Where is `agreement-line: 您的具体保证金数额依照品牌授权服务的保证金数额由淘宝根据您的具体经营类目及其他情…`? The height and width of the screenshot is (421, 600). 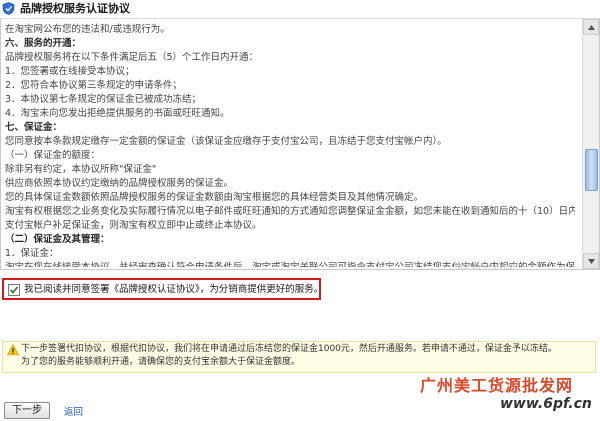 agreement-line: 您的具体保证金数额依照品牌授权服务的保证金数额由淘宝根据您的具体经营类目及其他情… is located at coordinates (214, 197).